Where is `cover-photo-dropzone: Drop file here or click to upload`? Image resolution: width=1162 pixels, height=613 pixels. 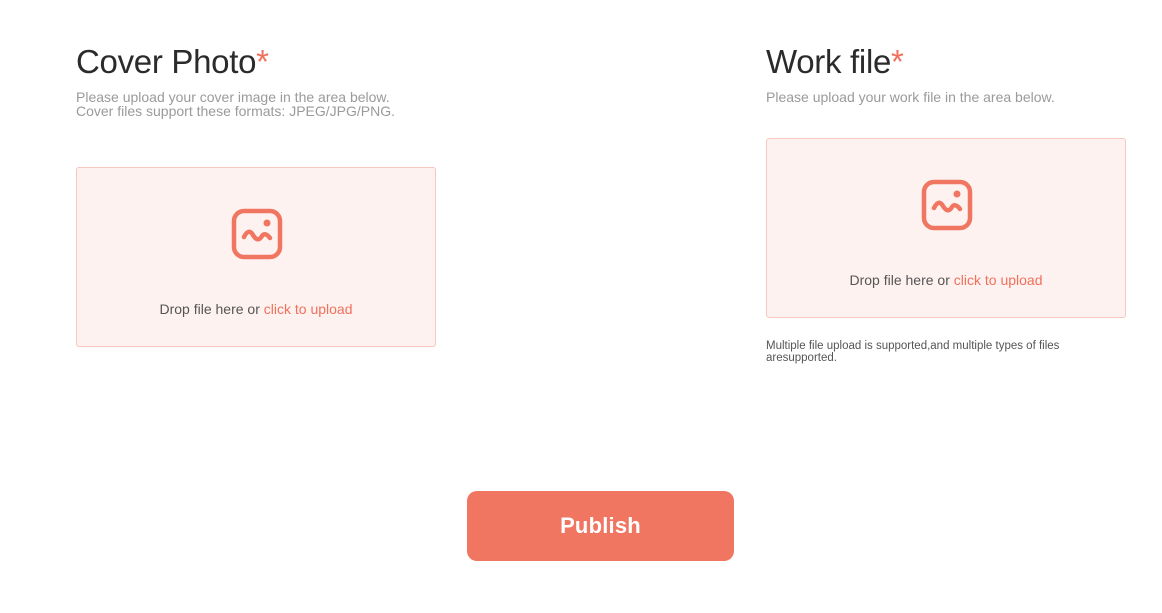
cover-photo-dropzone: Drop file here or click to upload is located at coordinates (256, 257).